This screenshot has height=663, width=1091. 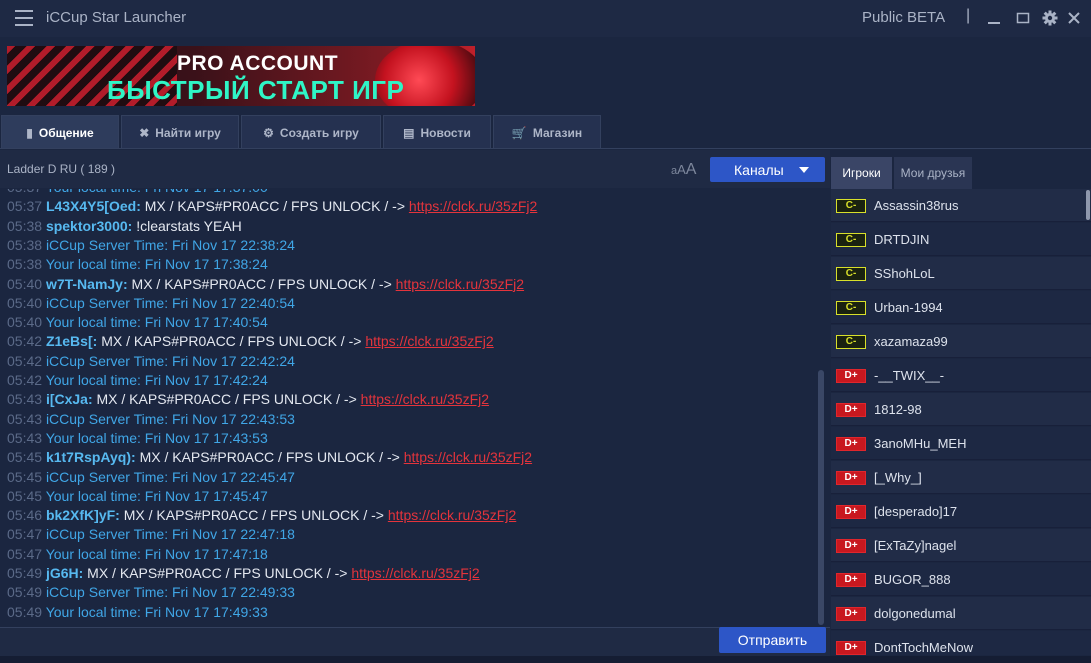 What do you see at coordinates (170, 244) in the screenshot?
I see `system-message-text: iCCup Server Time: Fri Nov 17 22:38:24` at bounding box center [170, 244].